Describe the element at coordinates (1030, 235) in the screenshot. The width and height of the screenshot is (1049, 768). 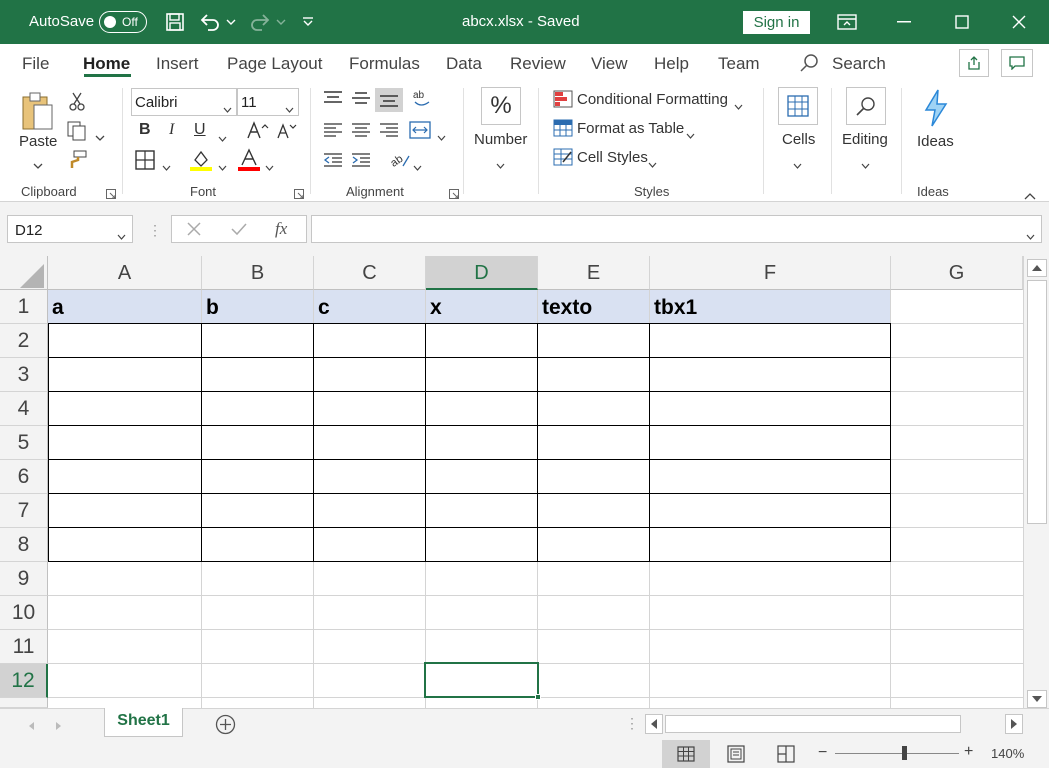
I see `expand-formula-bar-icon` at that location.